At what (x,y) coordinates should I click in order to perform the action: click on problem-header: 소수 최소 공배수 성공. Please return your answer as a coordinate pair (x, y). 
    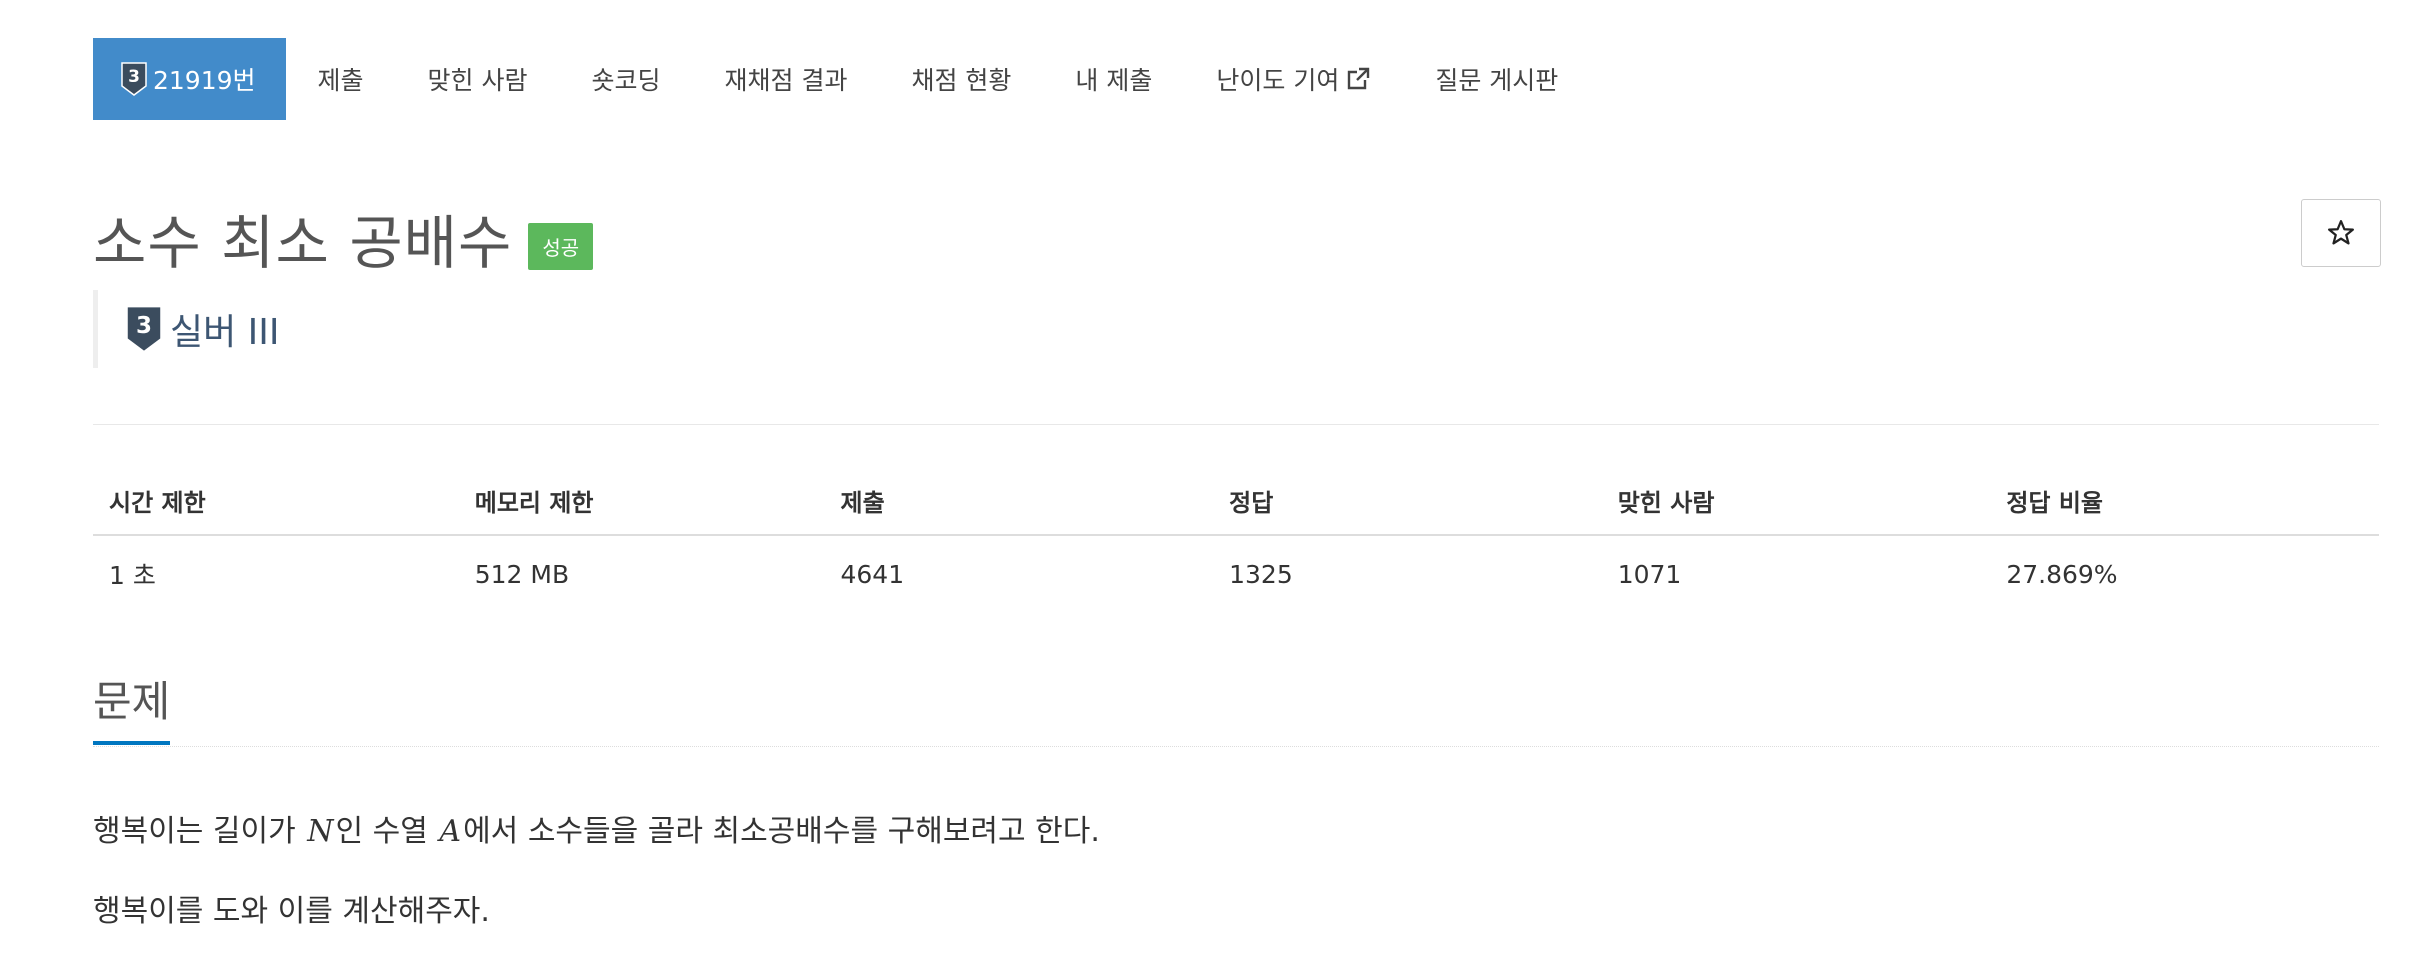
    Looking at the image, I should click on (343, 238).